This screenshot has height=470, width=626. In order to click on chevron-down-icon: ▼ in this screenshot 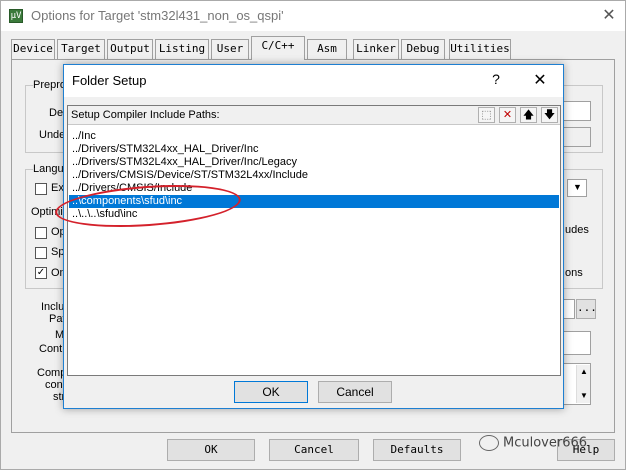, I will do `click(577, 187)`.